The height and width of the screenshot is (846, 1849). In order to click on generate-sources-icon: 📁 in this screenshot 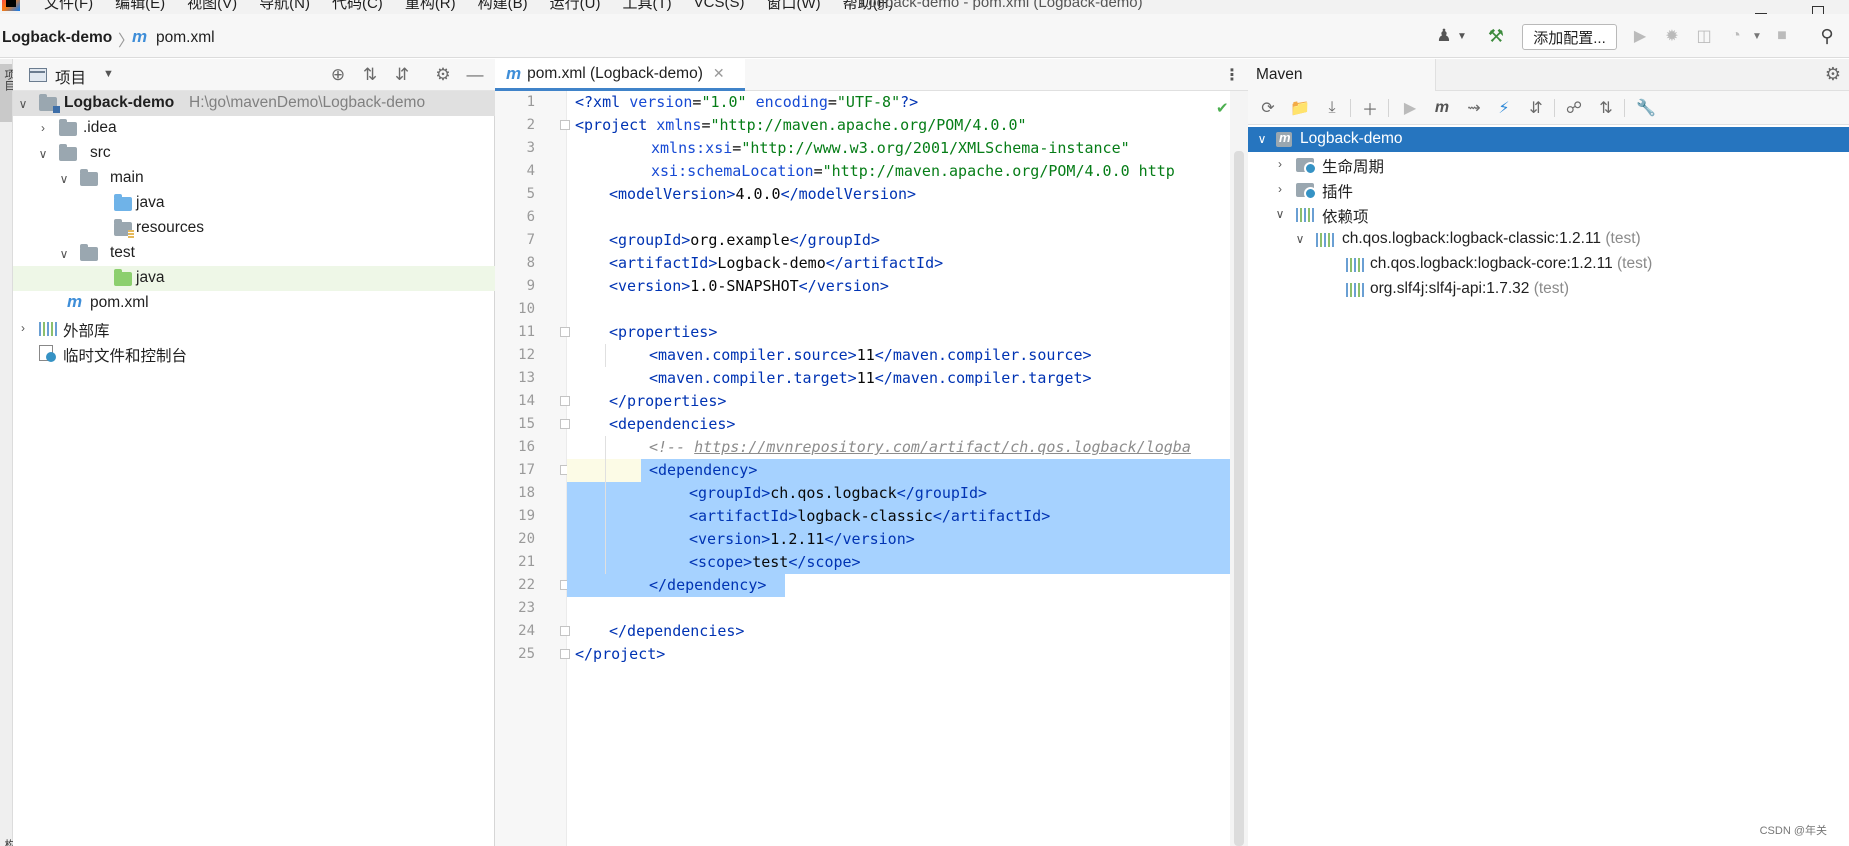, I will do `click(1300, 108)`.